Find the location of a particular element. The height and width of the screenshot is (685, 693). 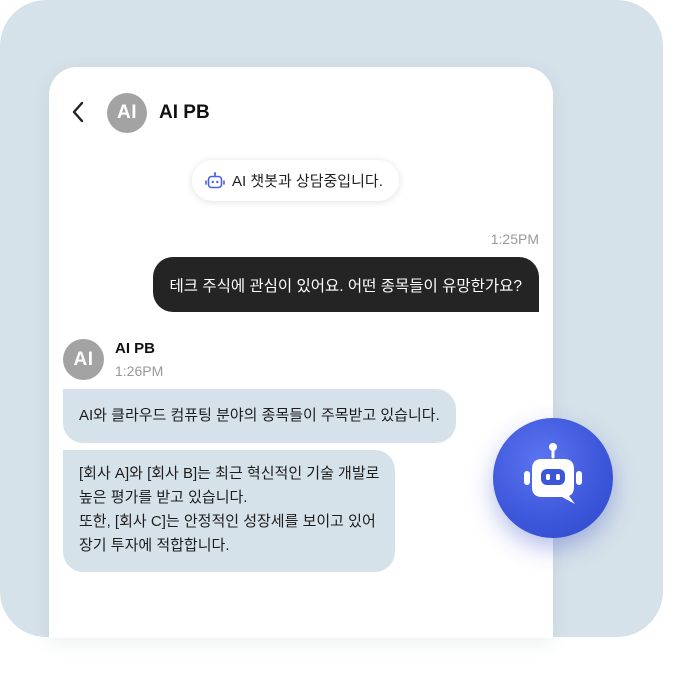

chevron-left-icon is located at coordinates (78, 112).